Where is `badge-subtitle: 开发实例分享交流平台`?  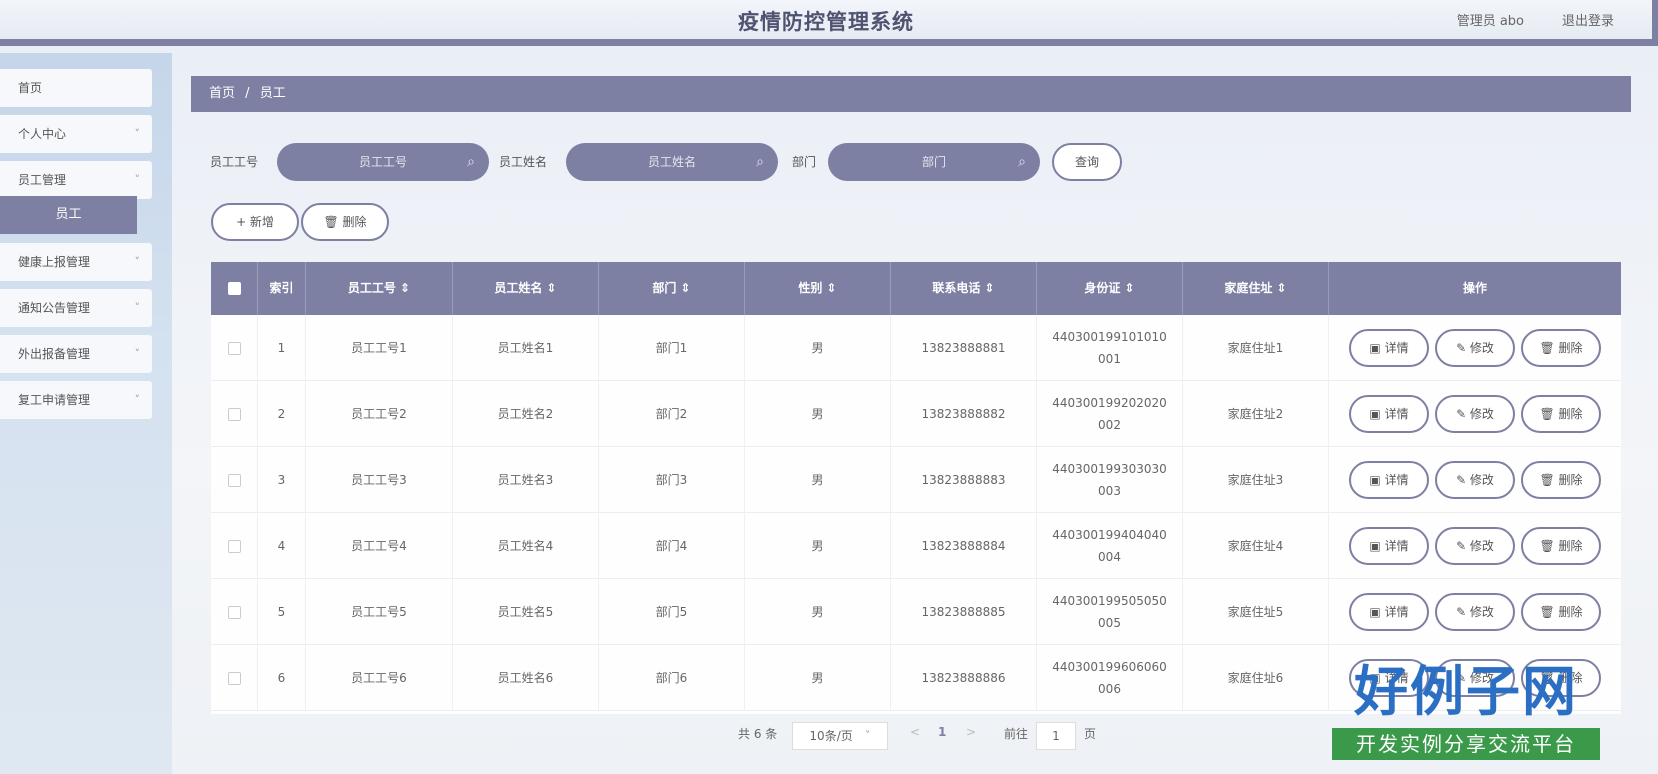
badge-subtitle: 开发实例分享交流平台 is located at coordinates (1466, 744).